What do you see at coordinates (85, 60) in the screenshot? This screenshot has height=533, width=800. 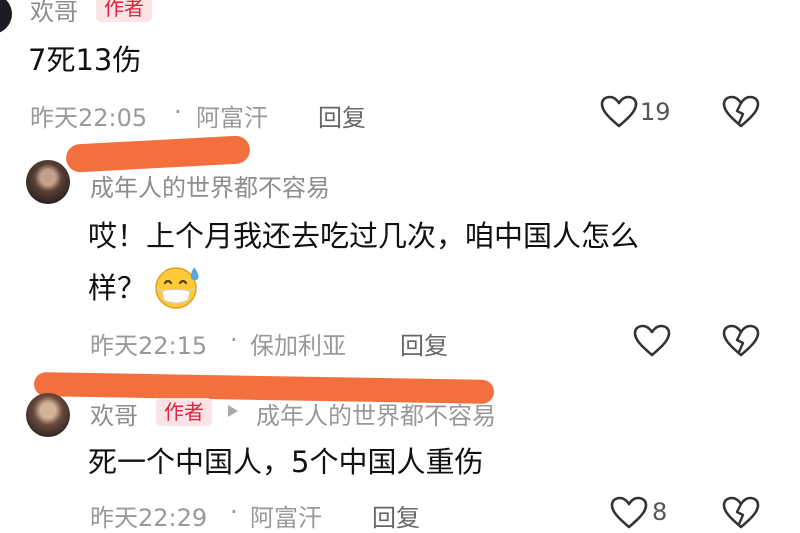 I see `comment-text: 7死13伤` at bounding box center [85, 60].